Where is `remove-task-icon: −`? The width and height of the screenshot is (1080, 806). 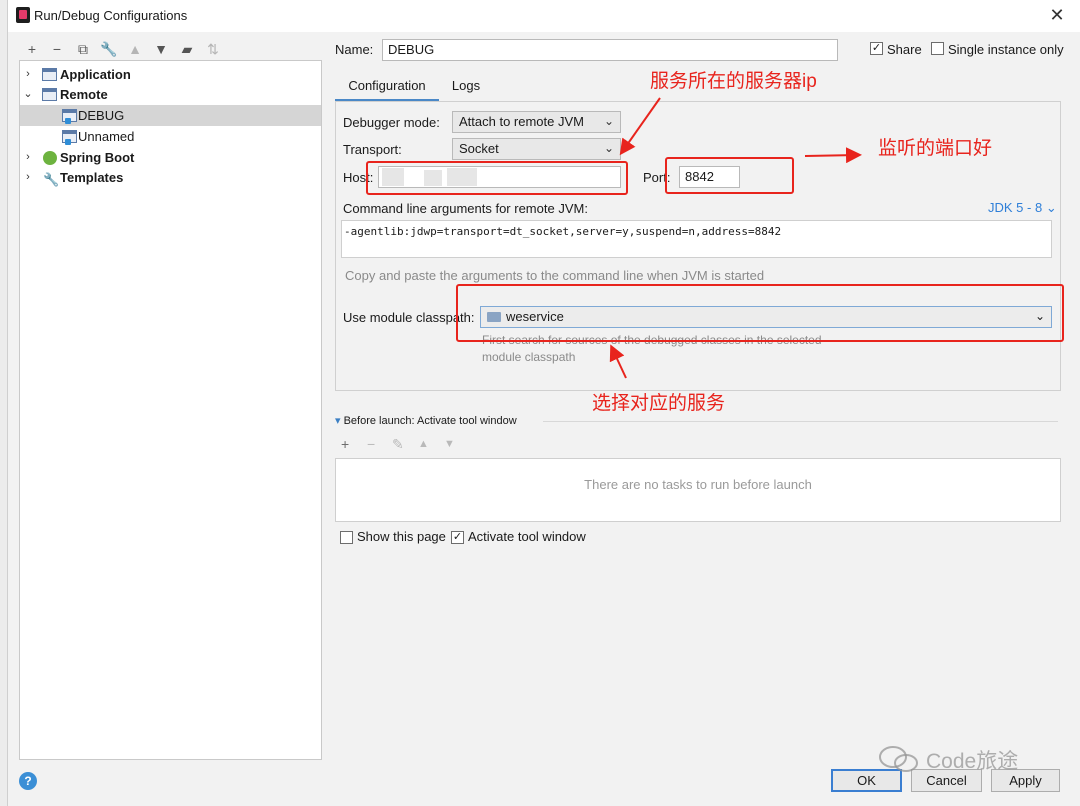 remove-task-icon: − is located at coordinates (371, 444).